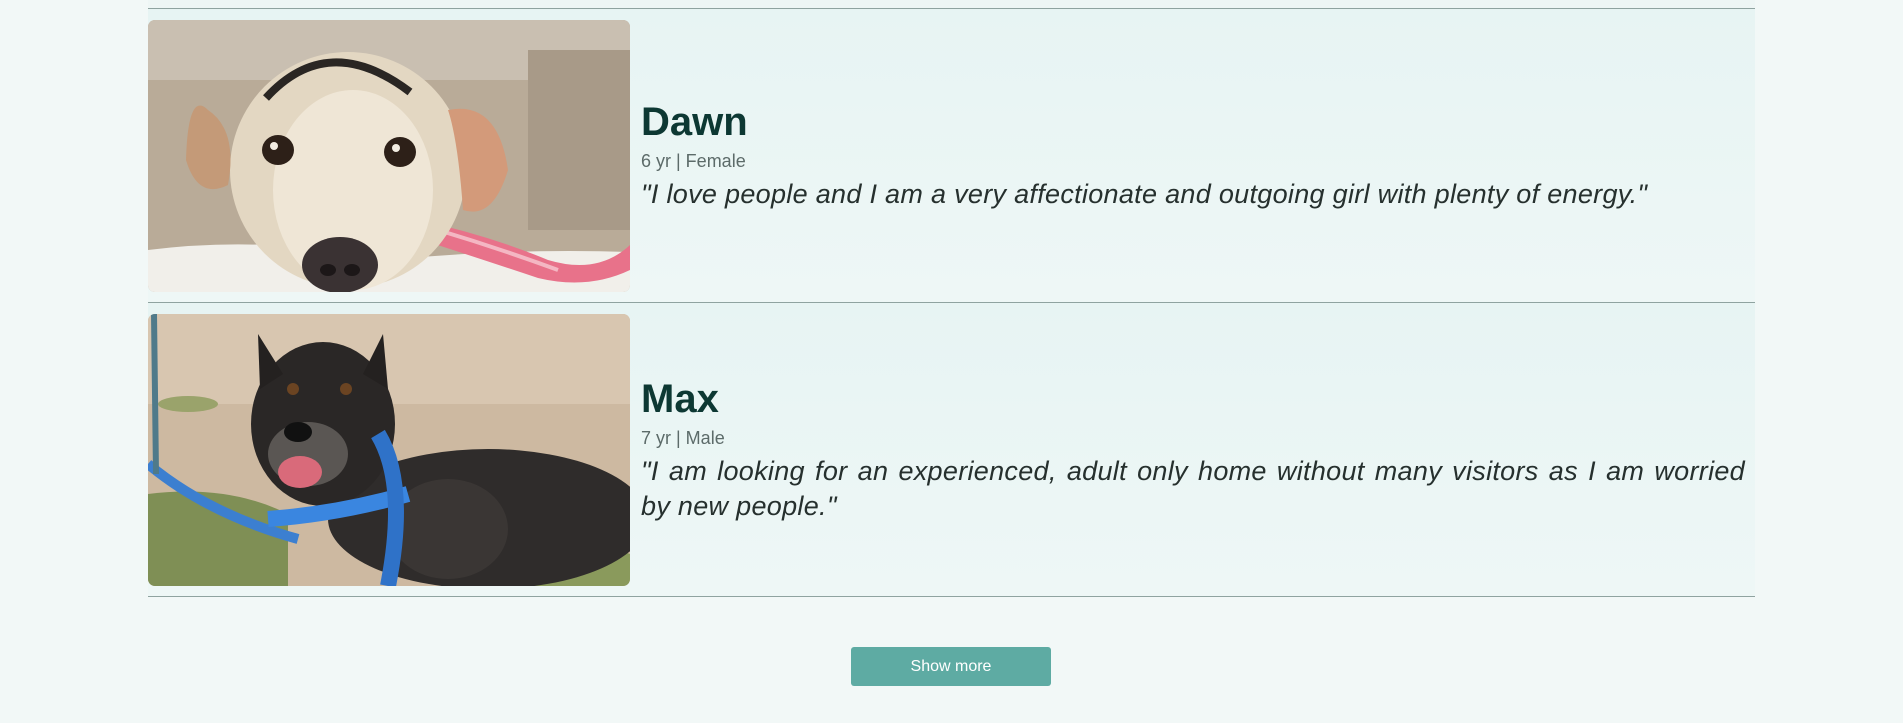 The height and width of the screenshot is (723, 1903). I want to click on pet-photo-dawn, so click(389, 155).